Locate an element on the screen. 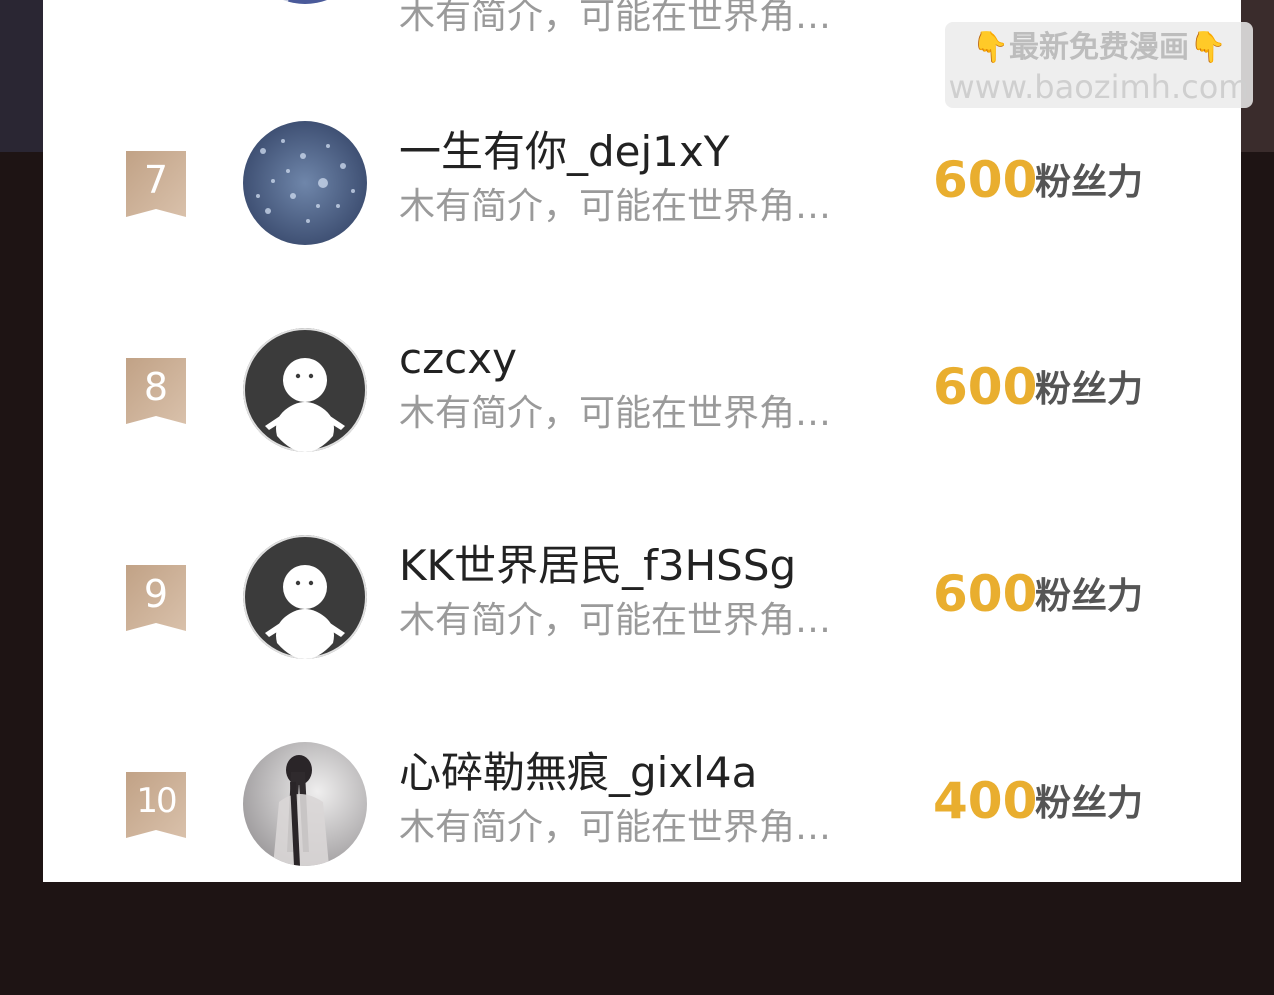 The height and width of the screenshot is (995, 1274). list-item: 10 心碎勒無痕_gixl4a 木有简介，可能在世界角… 400 粉丝力 is located at coordinates (642, 804).